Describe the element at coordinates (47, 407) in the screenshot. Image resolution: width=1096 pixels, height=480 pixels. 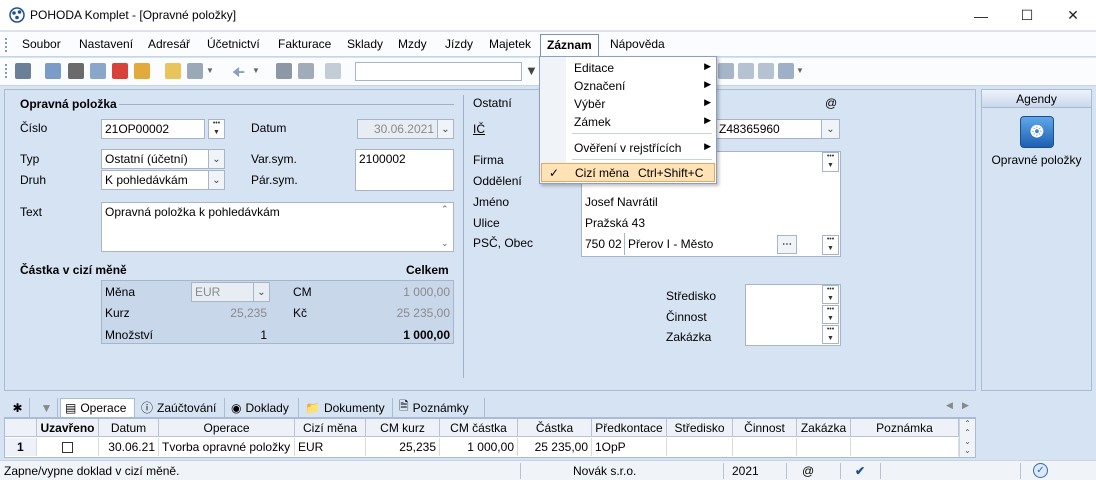
I see `tab-filter-icon: ▼` at that location.